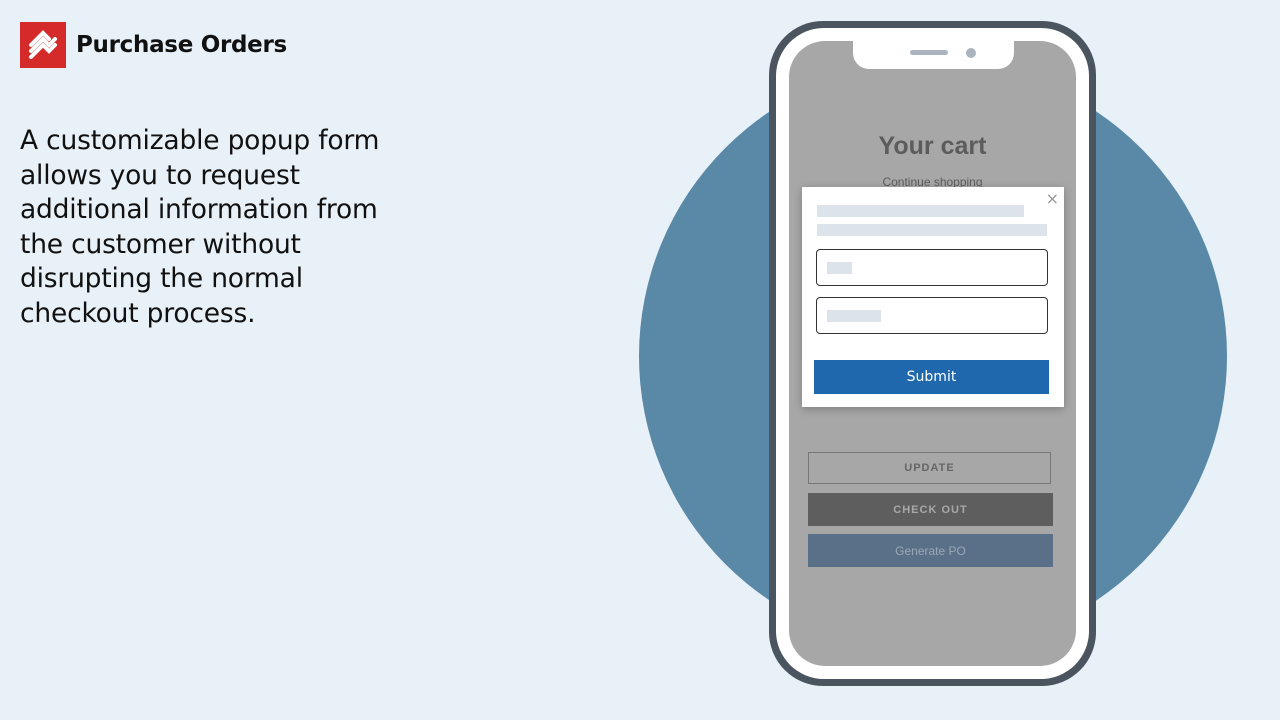 Image resolution: width=1280 pixels, height=720 pixels. What do you see at coordinates (971, 53) in the screenshot?
I see `camera-icon` at bounding box center [971, 53].